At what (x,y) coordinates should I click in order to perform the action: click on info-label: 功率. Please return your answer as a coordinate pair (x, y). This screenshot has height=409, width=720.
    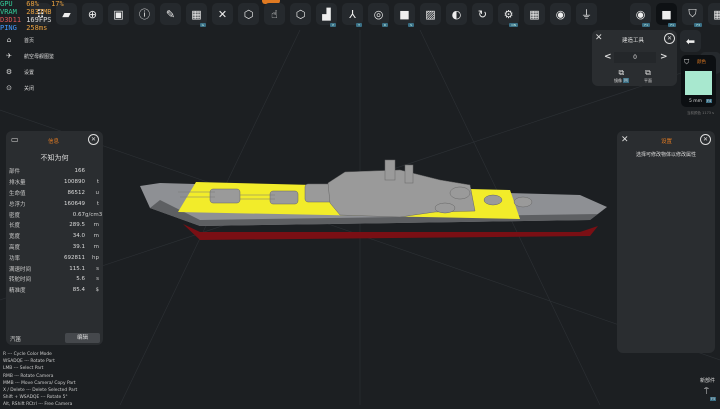
    Looking at the image, I should click on (15, 258).